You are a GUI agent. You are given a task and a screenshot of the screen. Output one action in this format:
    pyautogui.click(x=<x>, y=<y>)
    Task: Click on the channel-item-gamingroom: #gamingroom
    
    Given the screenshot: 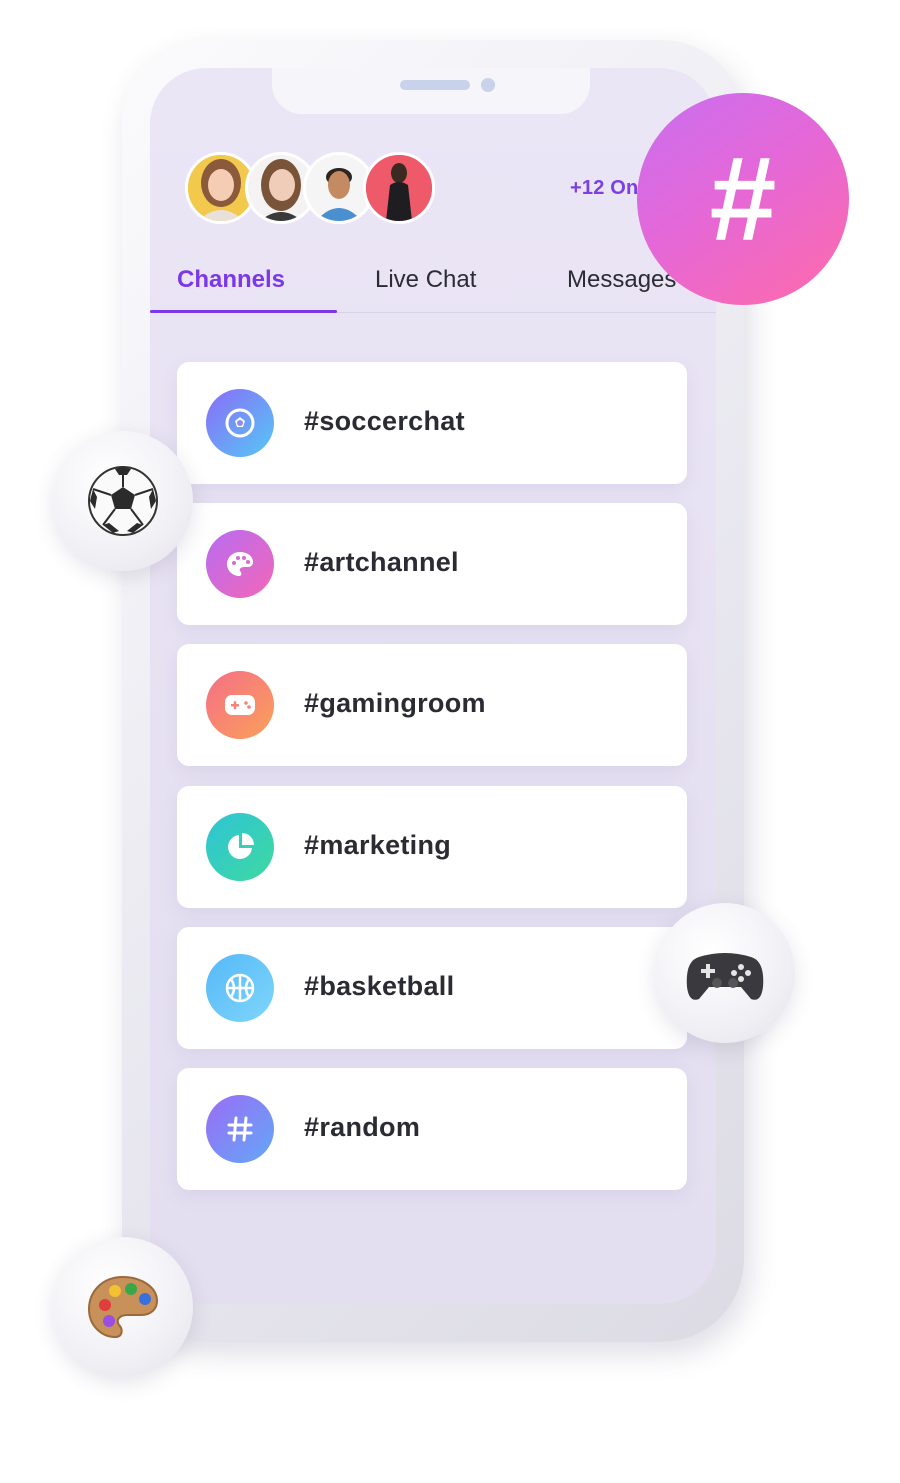 What is the action you would take?
    pyautogui.click(x=432, y=705)
    